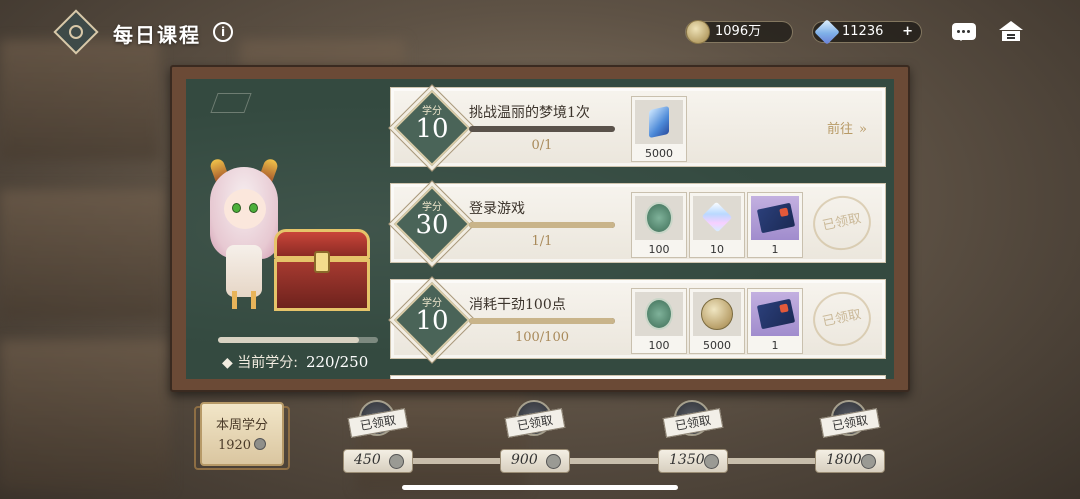 This screenshot has height=499, width=1080. What do you see at coordinates (367, 460) in the screenshot?
I see `milestone-value: 450` at bounding box center [367, 460].